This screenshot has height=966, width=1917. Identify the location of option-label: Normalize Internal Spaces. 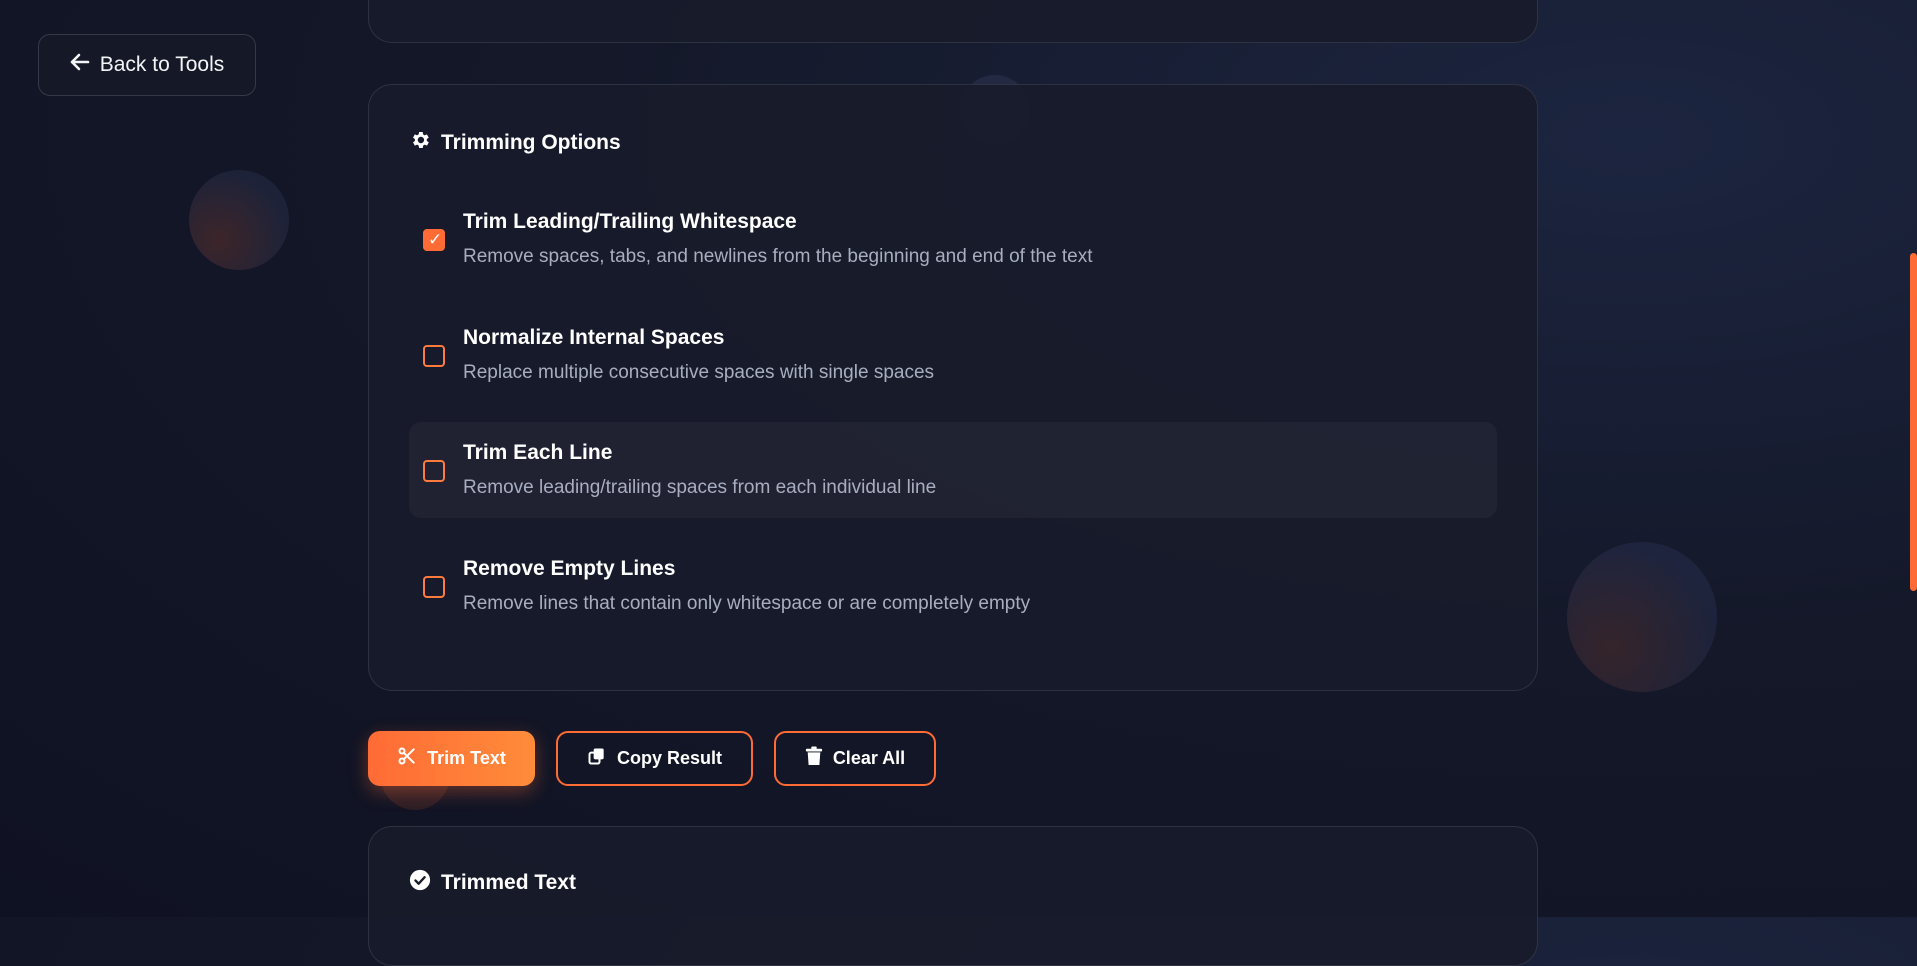
(594, 337).